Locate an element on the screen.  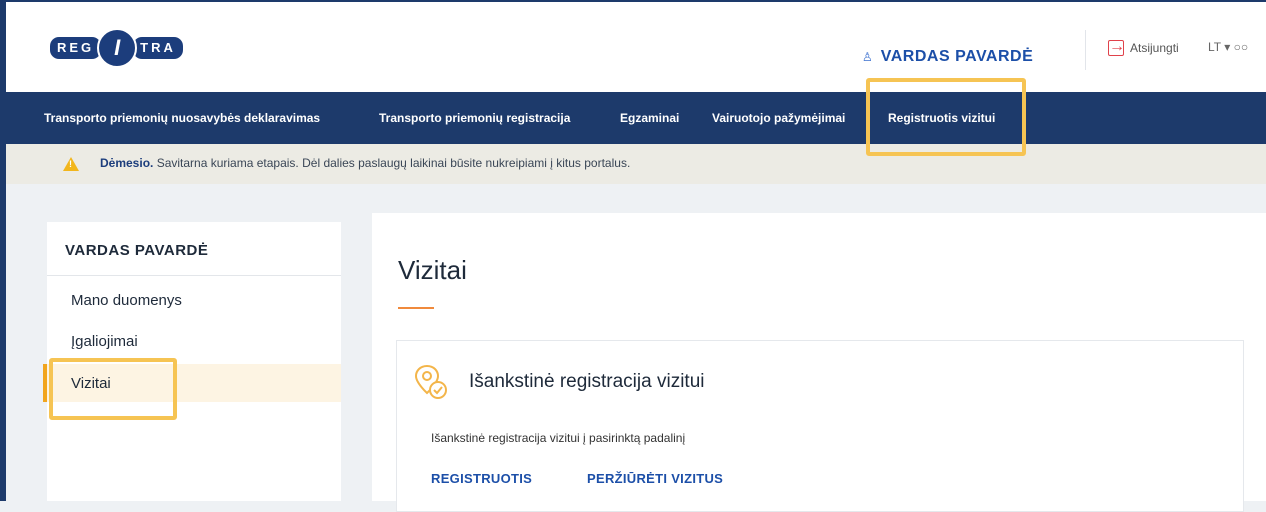
sidebar-item-authorizations: Įgaliojimai is located at coordinates (194, 341).